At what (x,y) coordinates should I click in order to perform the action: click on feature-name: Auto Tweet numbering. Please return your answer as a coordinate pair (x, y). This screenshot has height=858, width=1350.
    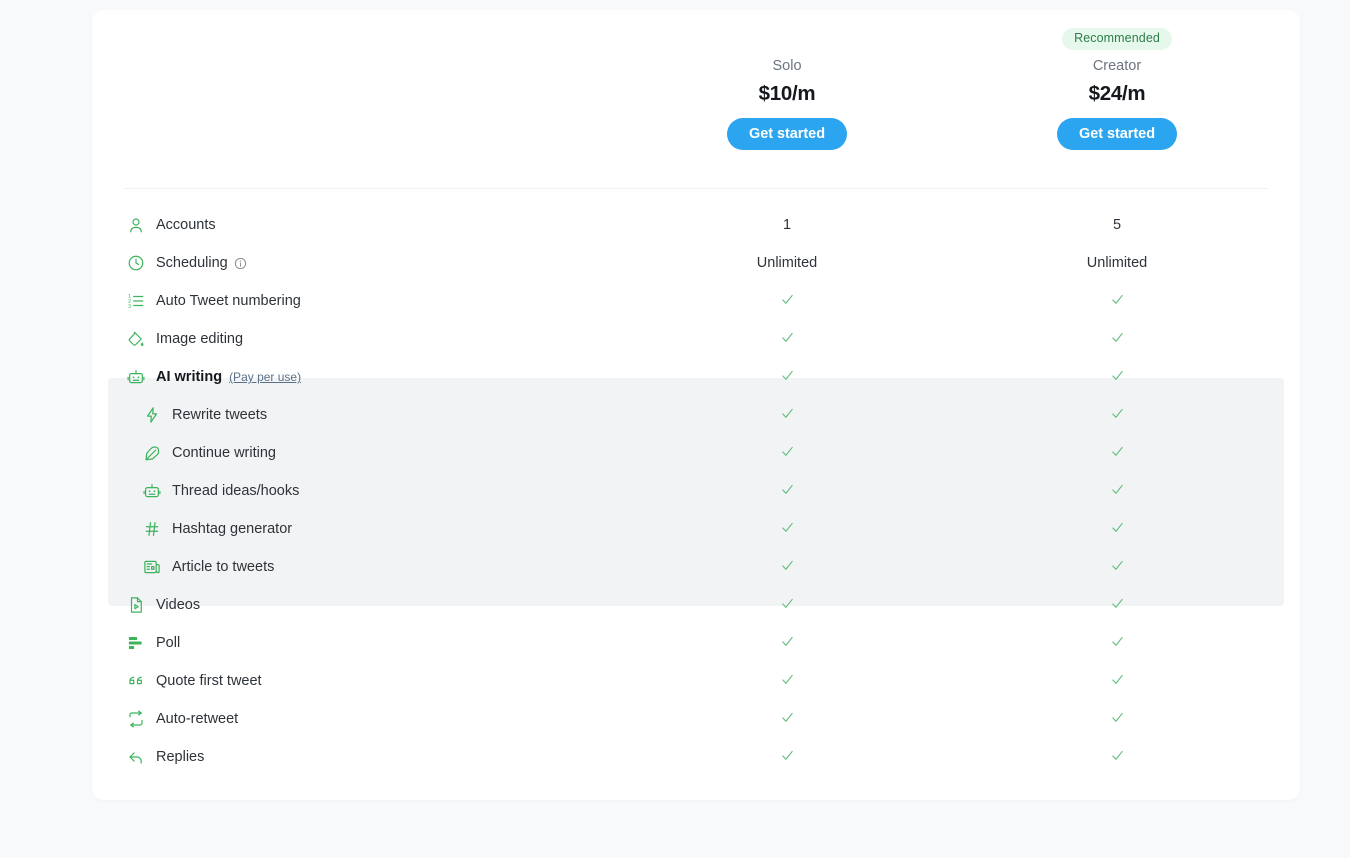
    Looking at the image, I should click on (228, 300).